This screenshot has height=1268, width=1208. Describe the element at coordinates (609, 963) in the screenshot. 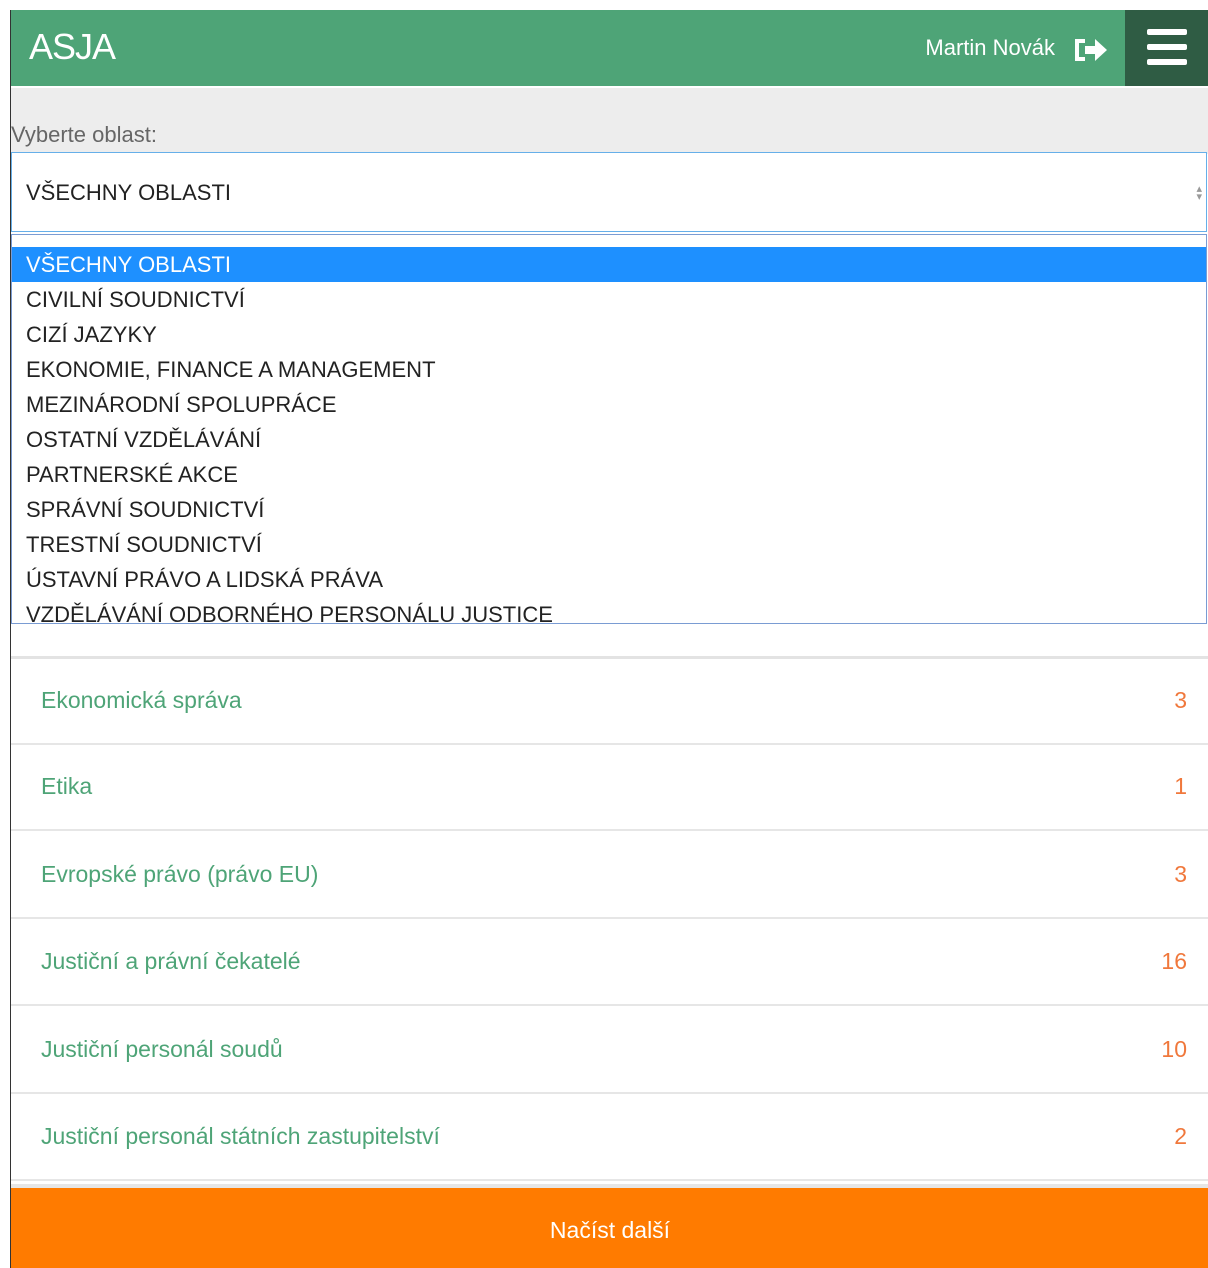

I see `topic-row: Justiční a právní čekatelé 16` at that location.